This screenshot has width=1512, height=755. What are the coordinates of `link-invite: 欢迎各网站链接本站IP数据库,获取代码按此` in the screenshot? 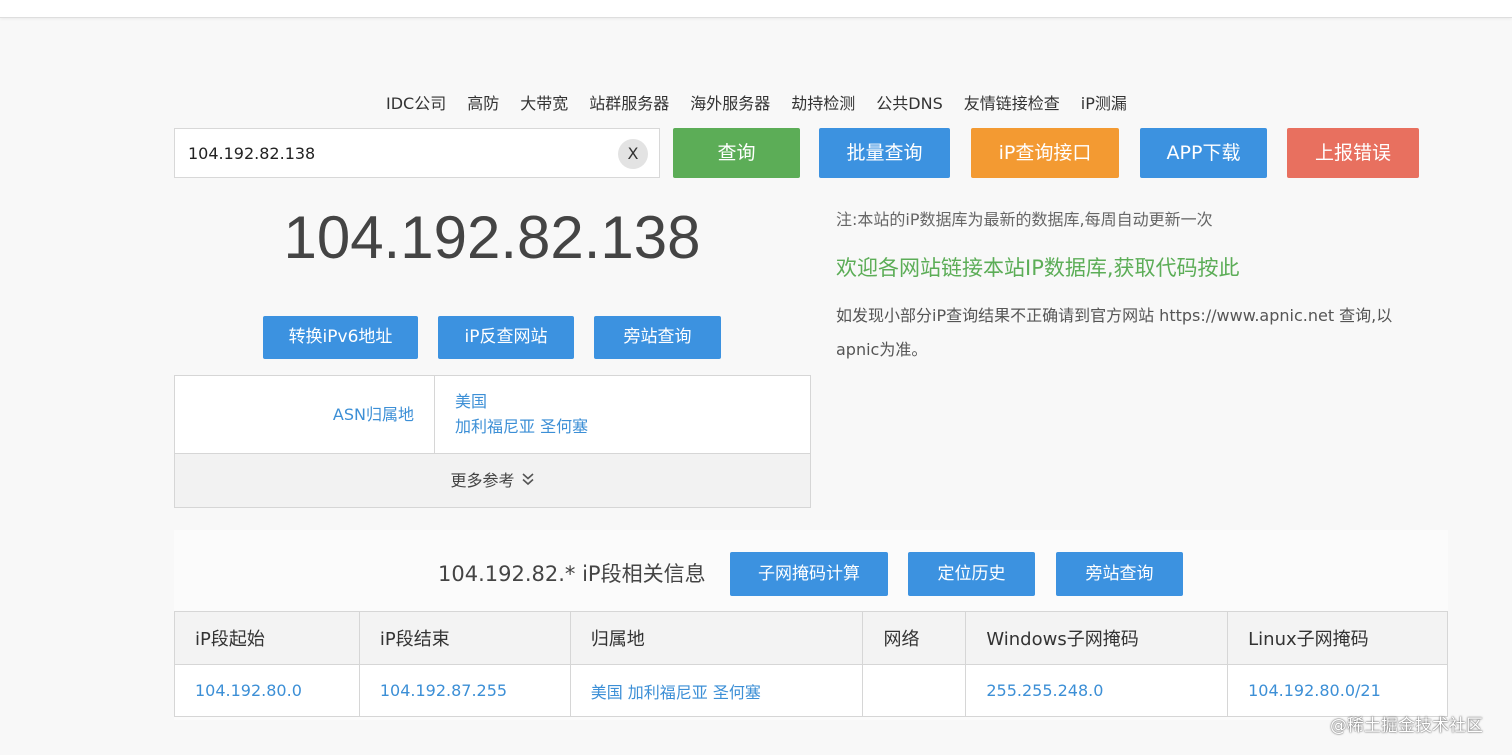 It's located at (1136, 268).